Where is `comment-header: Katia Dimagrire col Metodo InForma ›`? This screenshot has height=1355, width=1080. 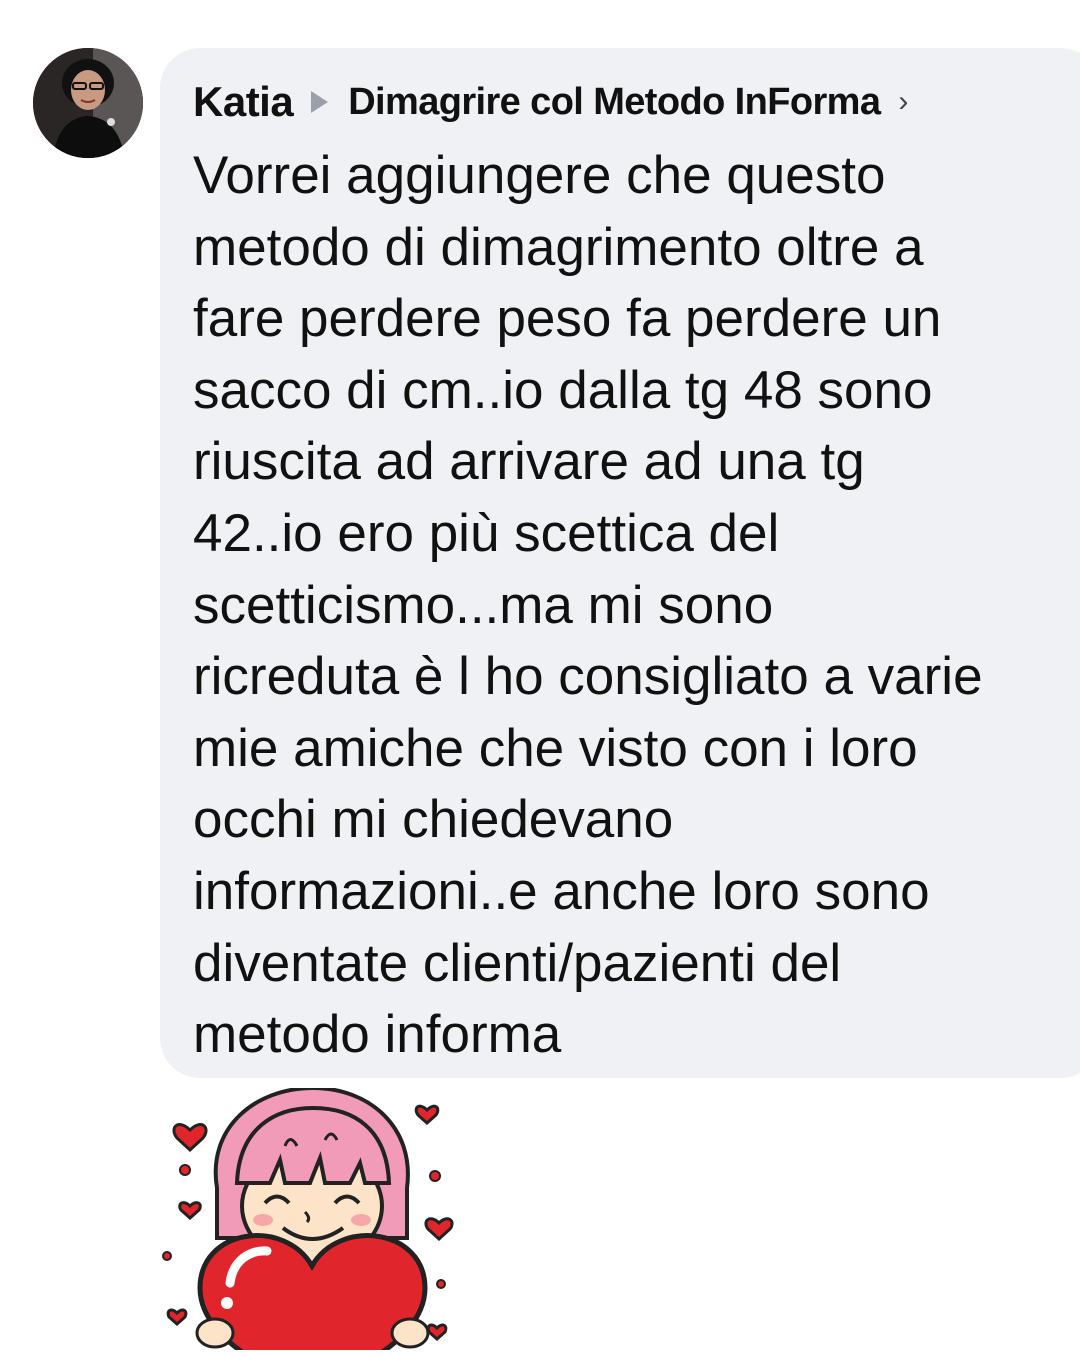 comment-header: Katia Dimagrire col Metodo InForma › is located at coordinates (550, 102).